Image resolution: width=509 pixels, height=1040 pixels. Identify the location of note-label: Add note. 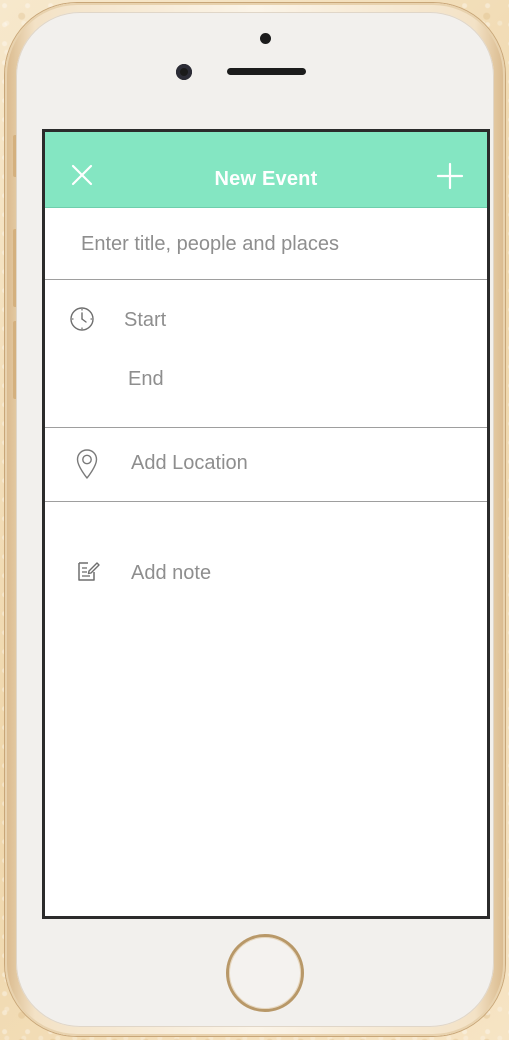
(171, 573).